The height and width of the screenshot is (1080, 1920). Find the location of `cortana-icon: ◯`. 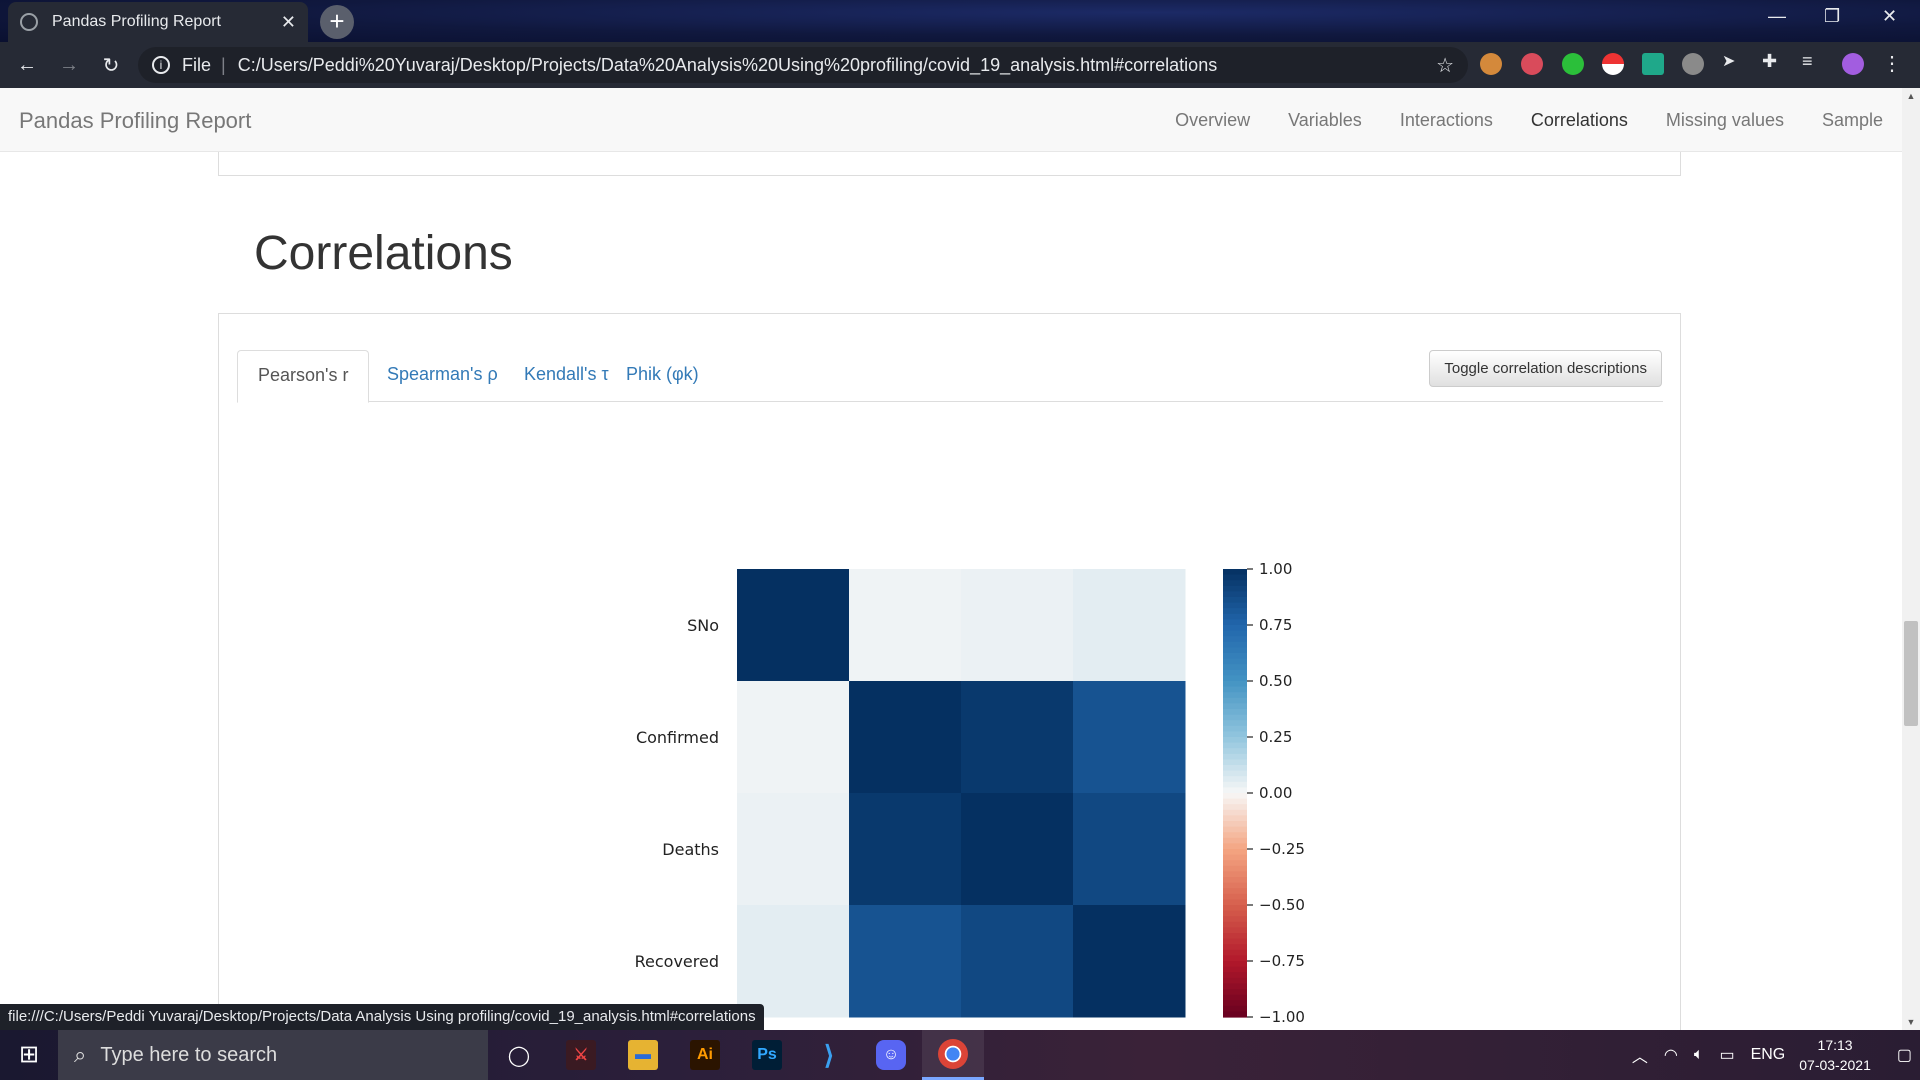

cortana-icon: ◯ is located at coordinates (519, 1055).